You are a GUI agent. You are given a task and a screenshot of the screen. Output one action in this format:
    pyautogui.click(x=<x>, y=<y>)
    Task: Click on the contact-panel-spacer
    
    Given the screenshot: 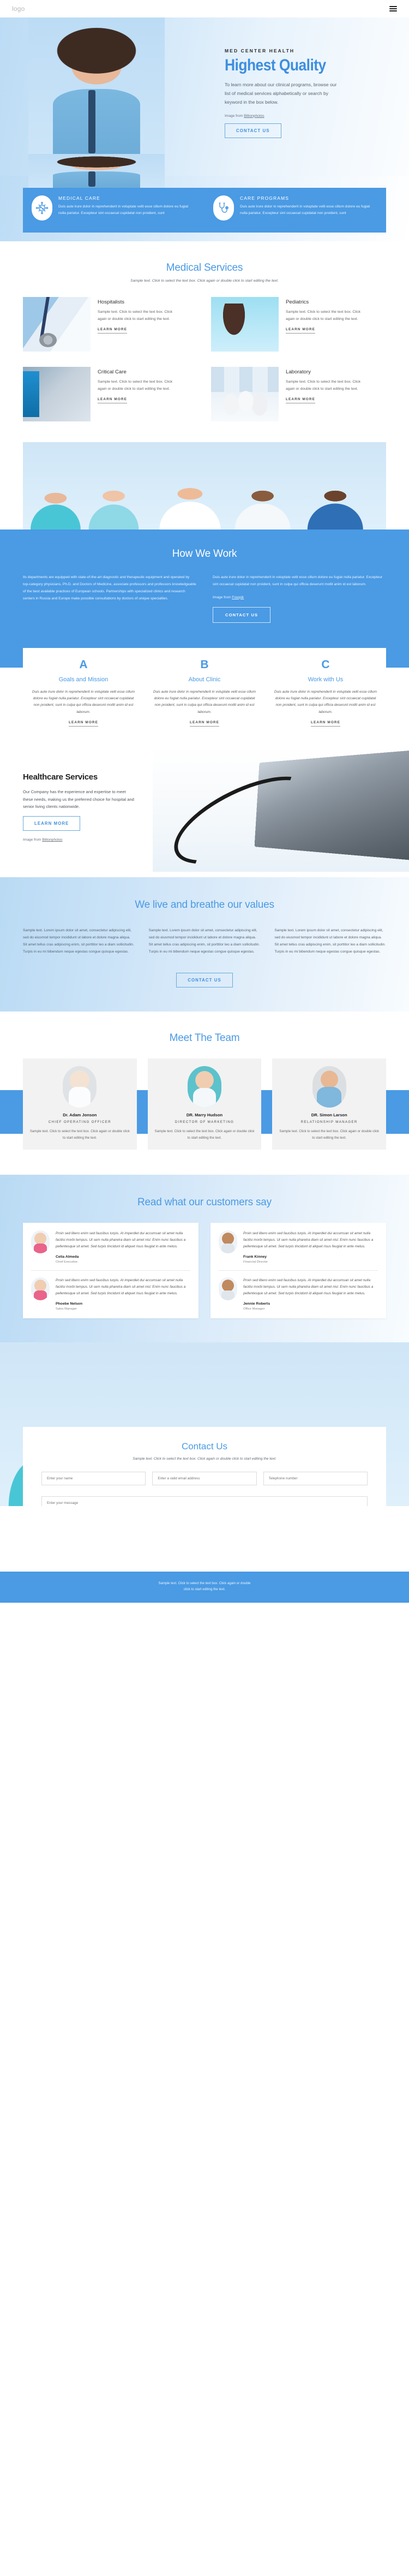 What is the action you would take?
    pyautogui.click(x=204, y=1539)
    